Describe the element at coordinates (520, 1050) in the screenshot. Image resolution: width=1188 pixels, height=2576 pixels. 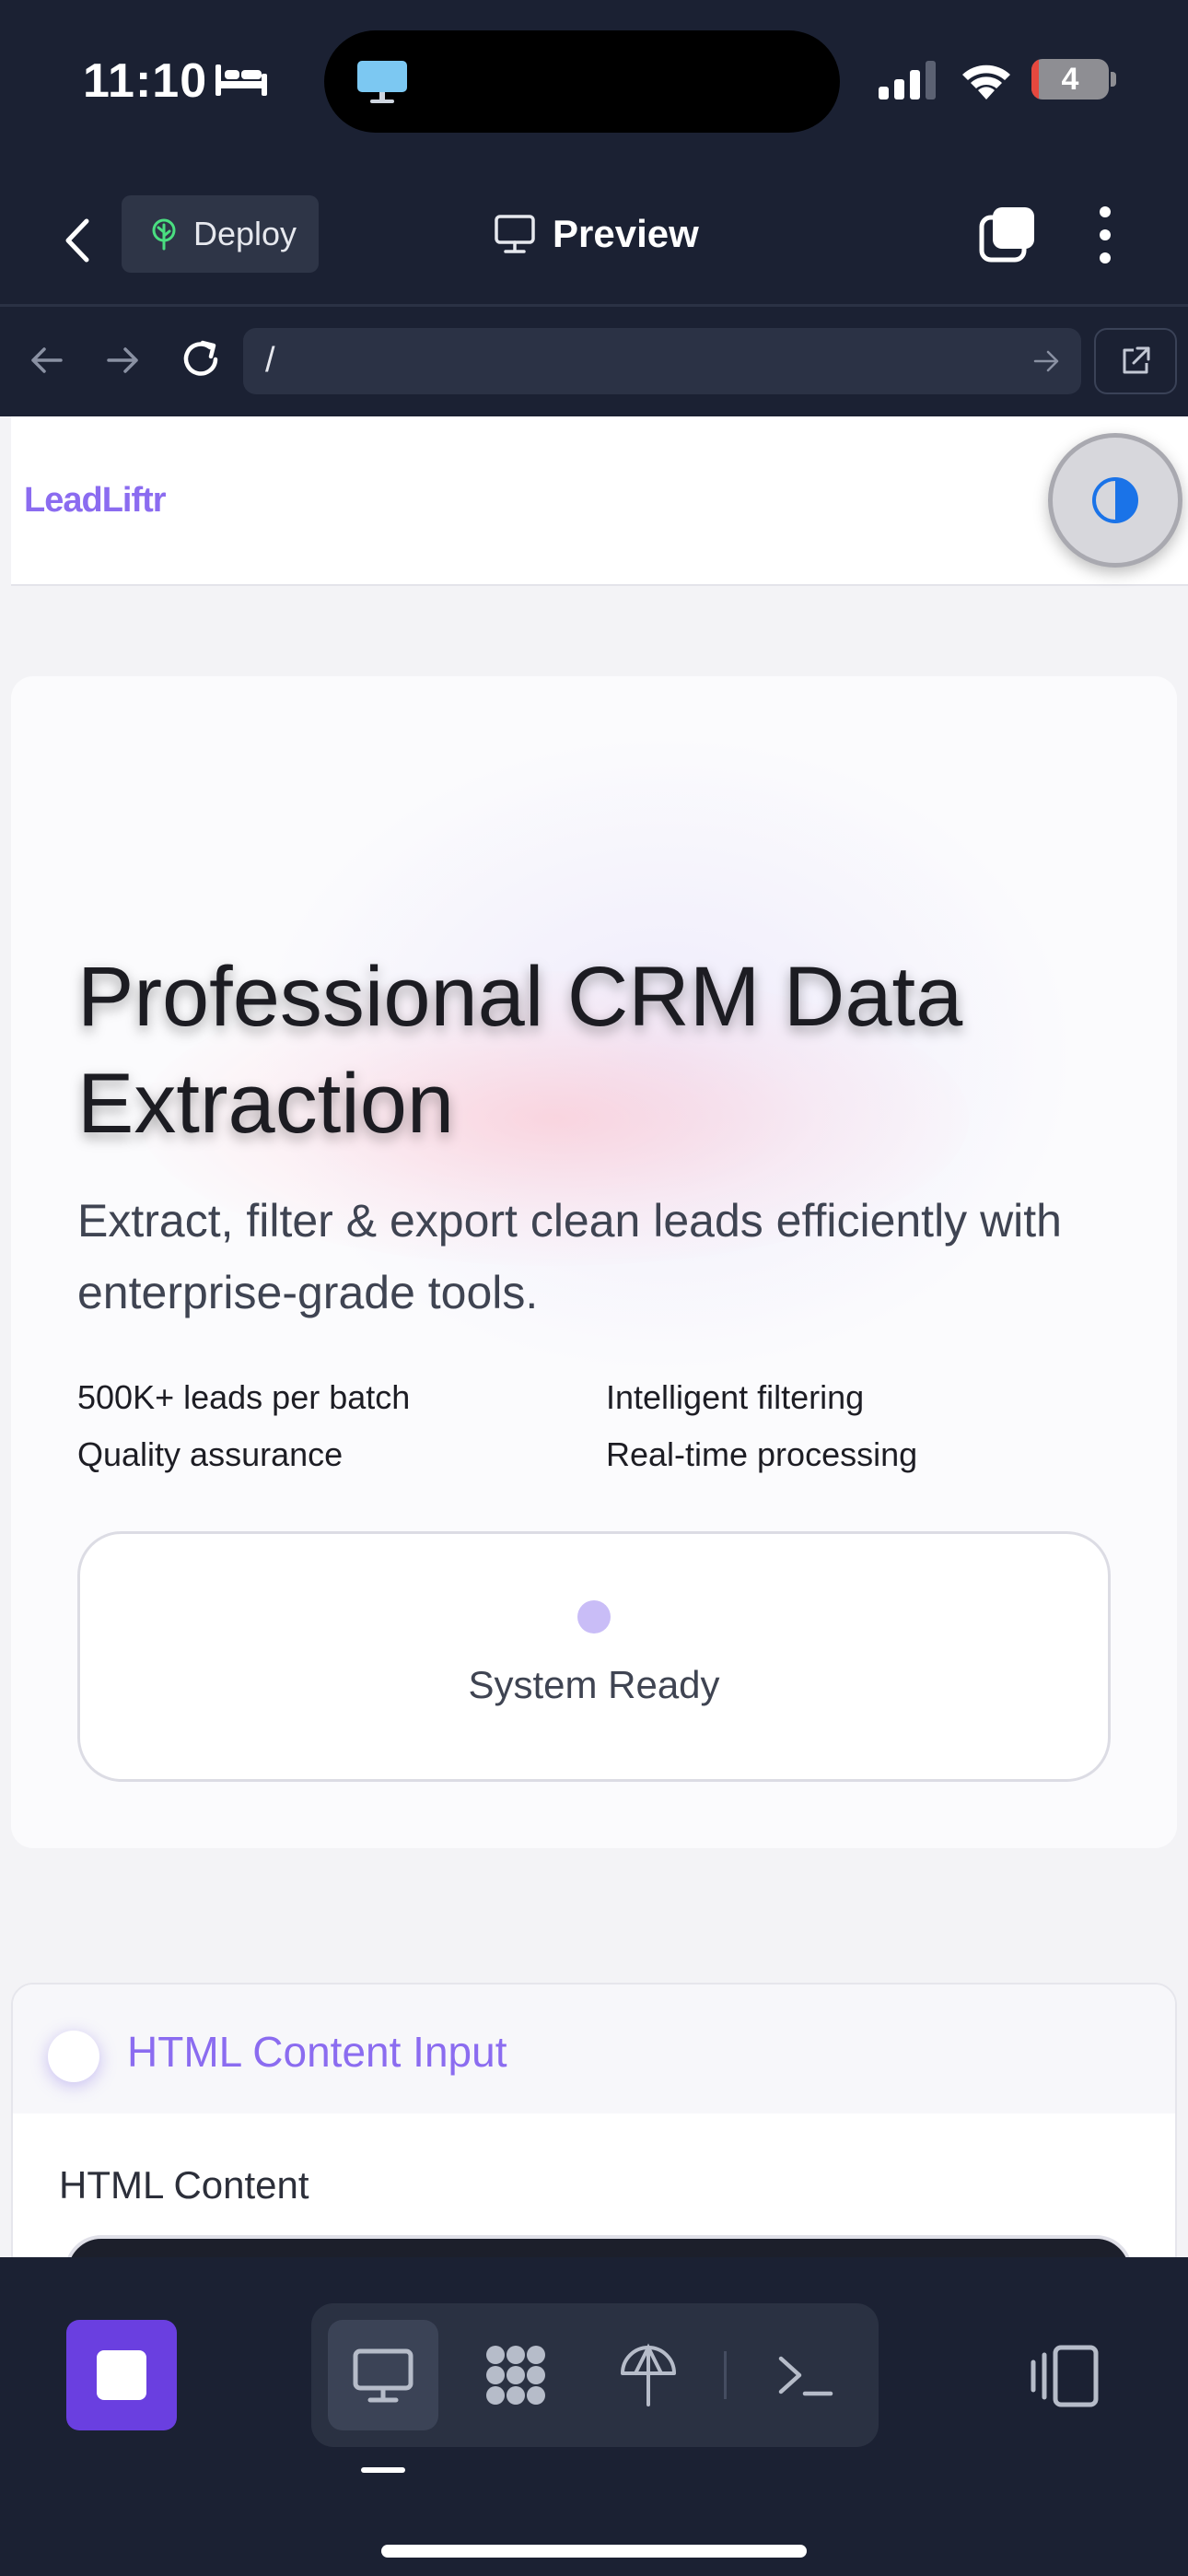
I see `hero-title: Professional CRM Data Extraction` at that location.